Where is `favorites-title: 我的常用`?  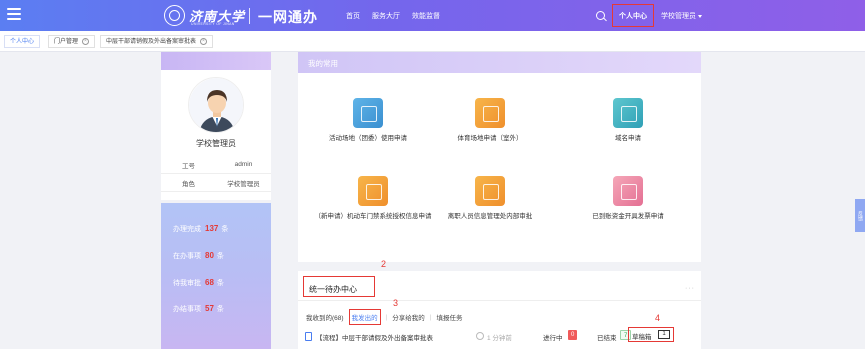
favorites-title: 我的常用 is located at coordinates (499, 62).